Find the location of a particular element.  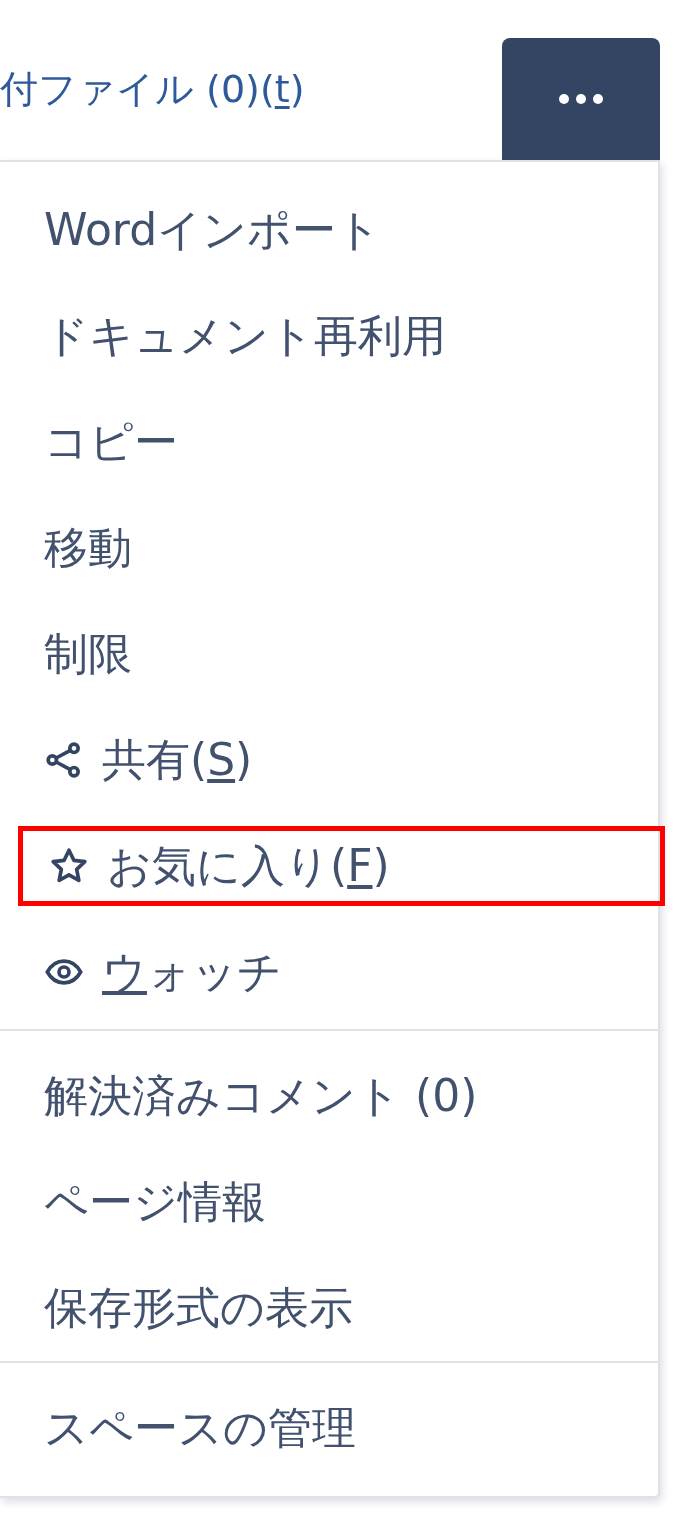

attachments-link: 付ファイル (0)(t) is located at coordinates (251, 110).